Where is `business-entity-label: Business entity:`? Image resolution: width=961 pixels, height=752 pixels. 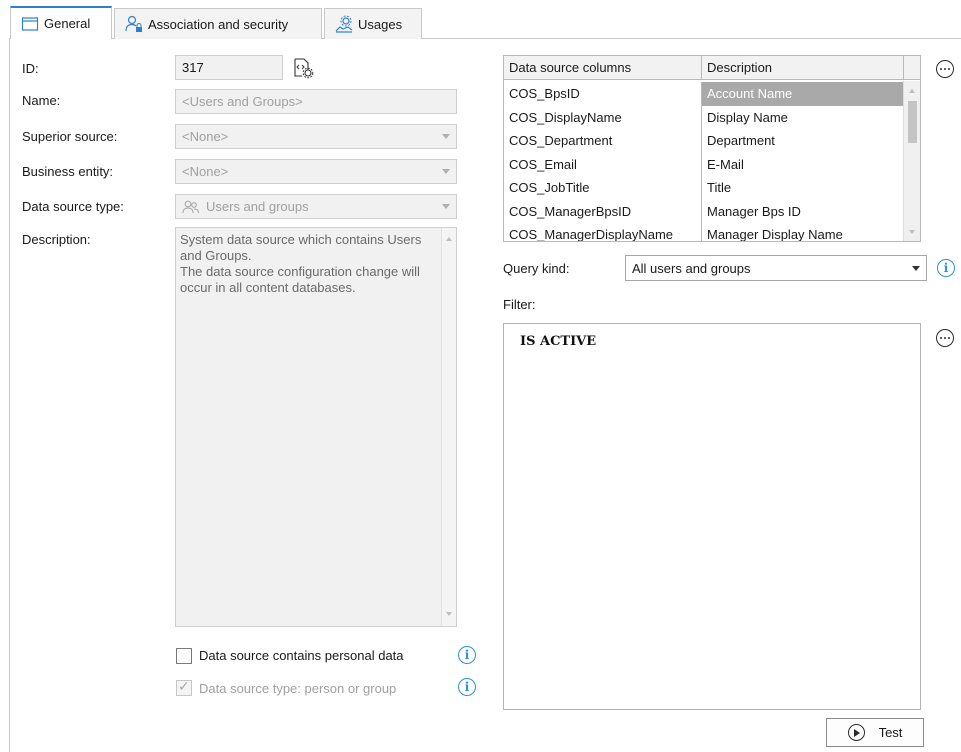
business-entity-label: Business entity: is located at coordinates (68, 171).